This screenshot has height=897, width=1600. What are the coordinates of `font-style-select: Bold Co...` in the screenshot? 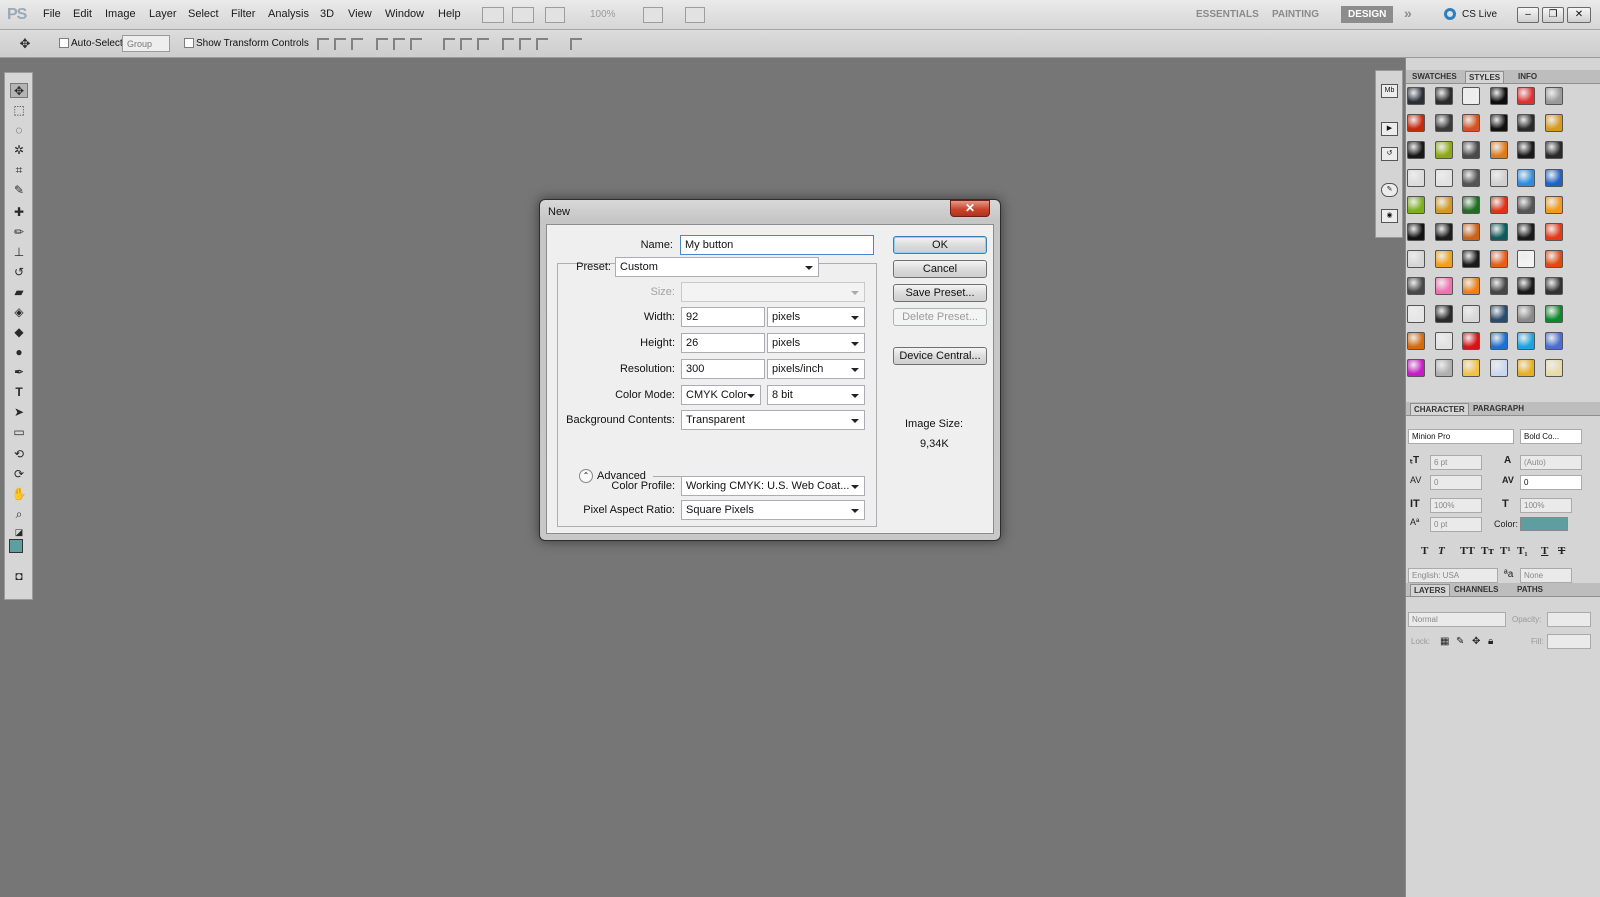 It's located at (1551, 436).